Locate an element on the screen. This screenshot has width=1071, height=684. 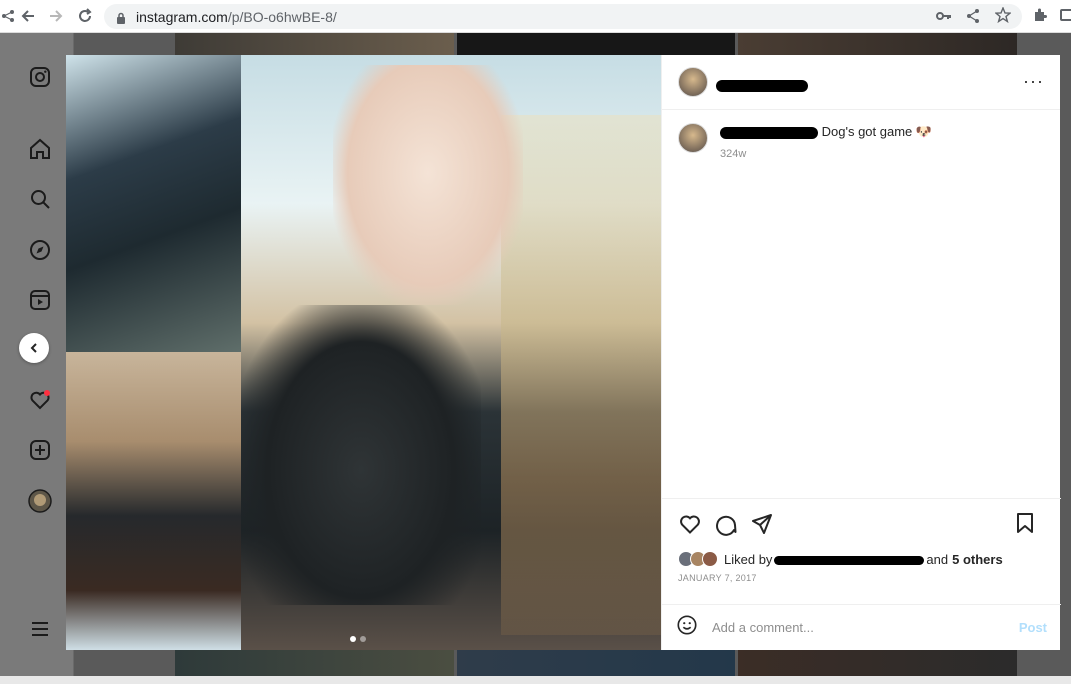
previous-post-button is located at coordinates (34, 348).